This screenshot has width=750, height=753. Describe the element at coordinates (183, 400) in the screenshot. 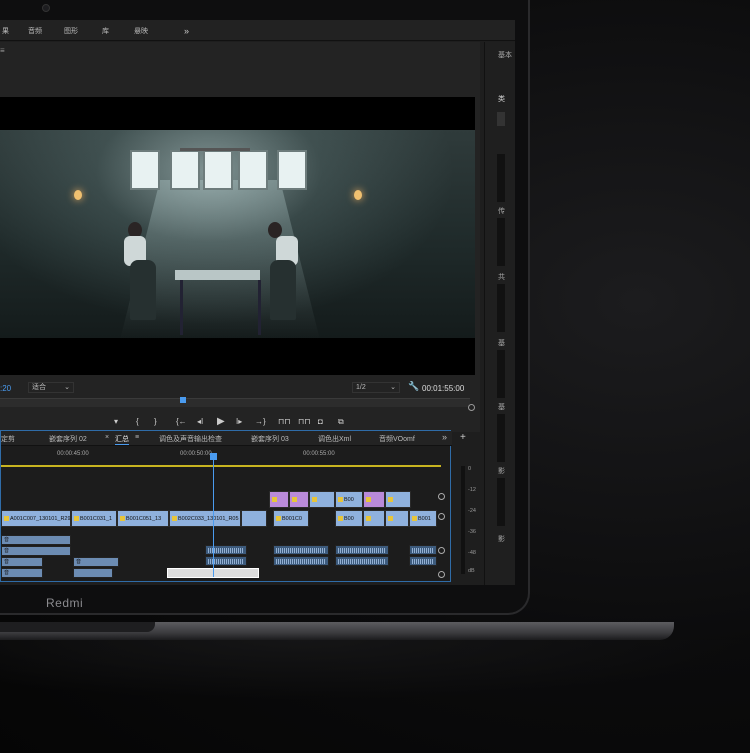

I see `scrubber-playhead` at that location.